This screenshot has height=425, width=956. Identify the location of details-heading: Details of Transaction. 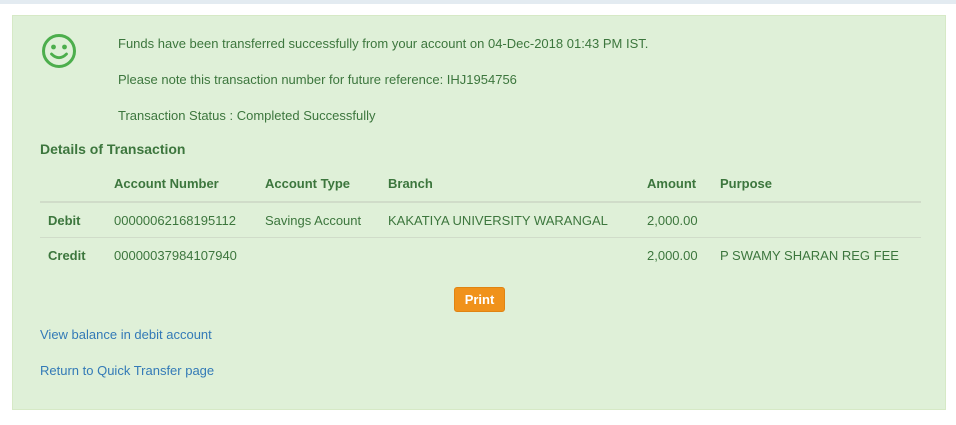
(113, 149).